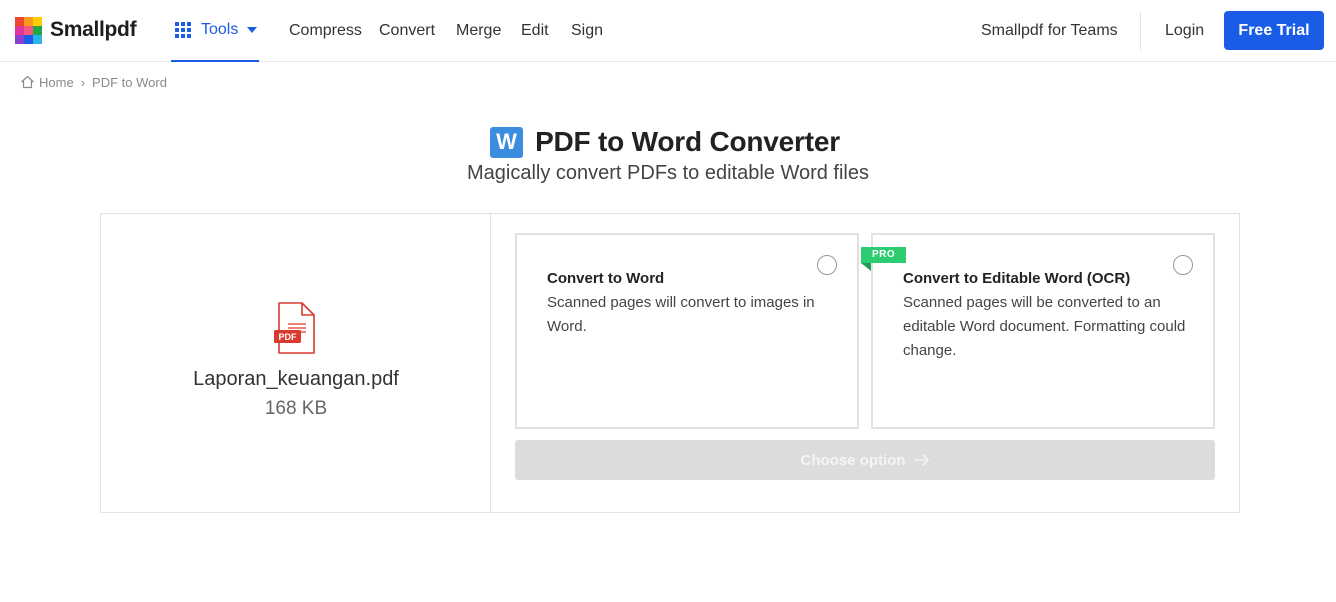 The image size is (1336, 602). Describe the element at coordinates (587, 31) in the screenshot. I see `nav-sign: Sign` at that location.